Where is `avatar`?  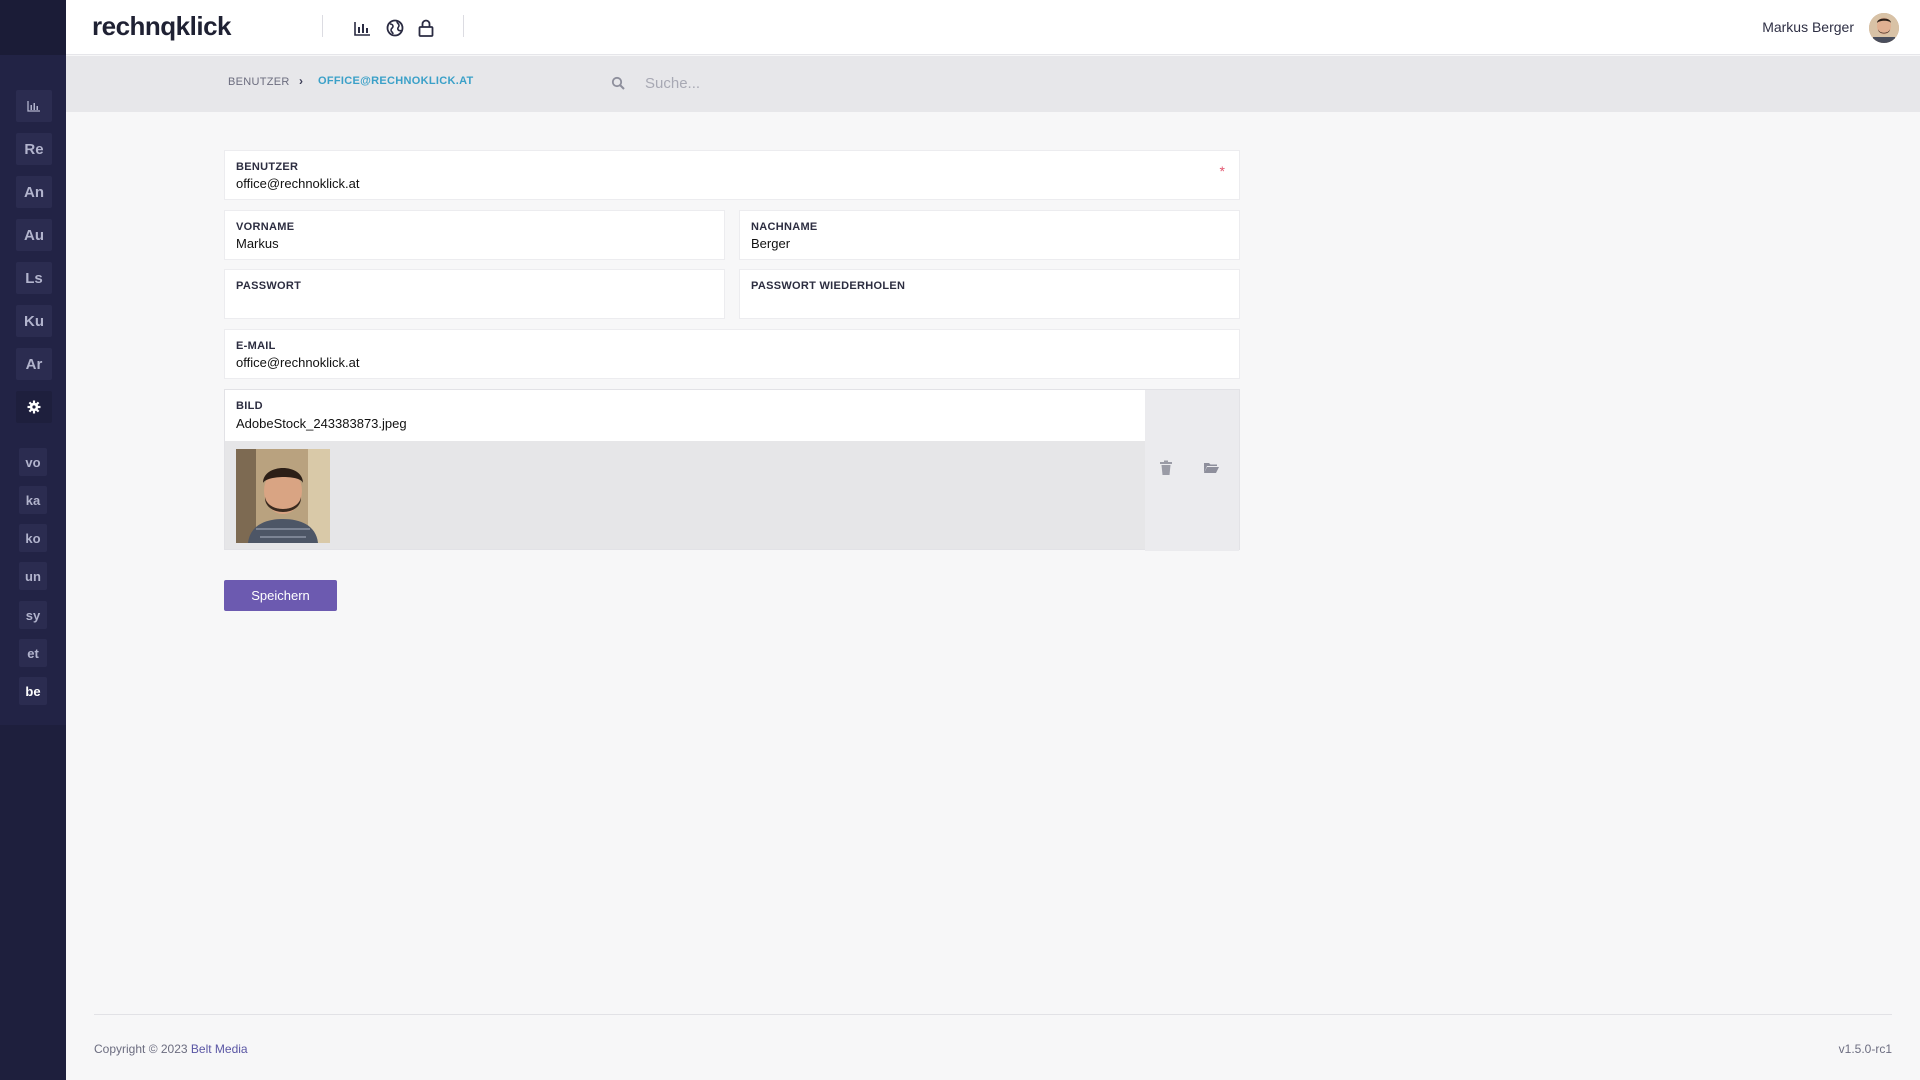 avatar is located at coordinates (1884, 28).